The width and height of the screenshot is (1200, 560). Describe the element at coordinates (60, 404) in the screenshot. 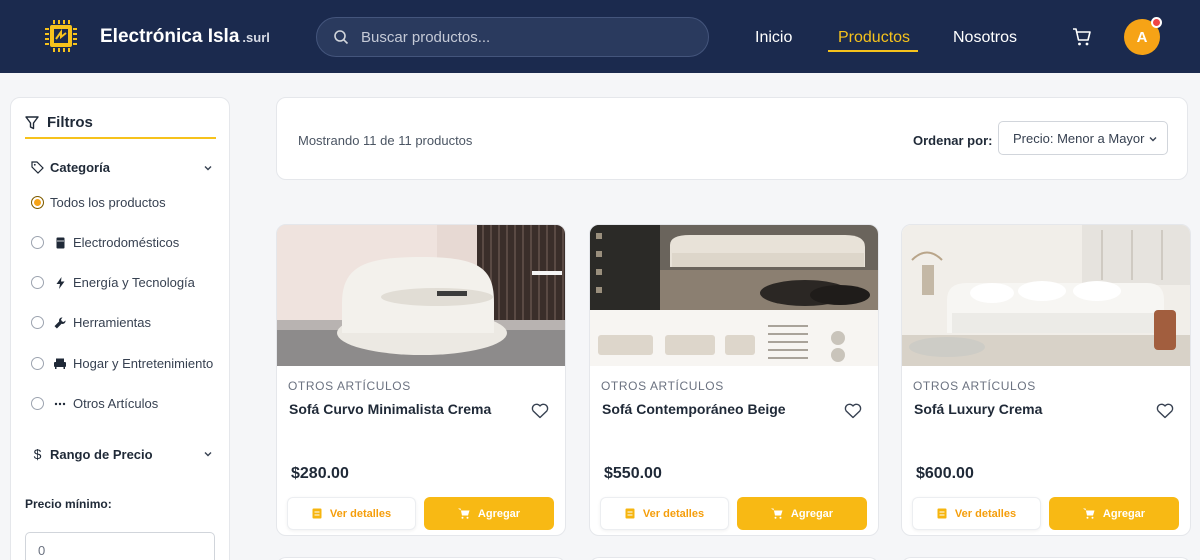

I see `ellipsis-icon` at that location.